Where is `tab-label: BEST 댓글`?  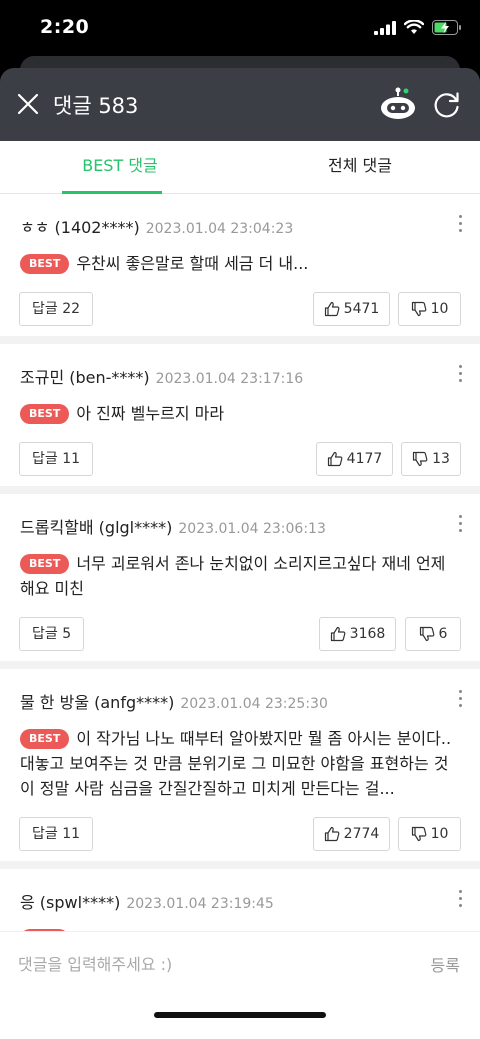 tab-label: BEST 댓글 is located at coordinates (120, 165).